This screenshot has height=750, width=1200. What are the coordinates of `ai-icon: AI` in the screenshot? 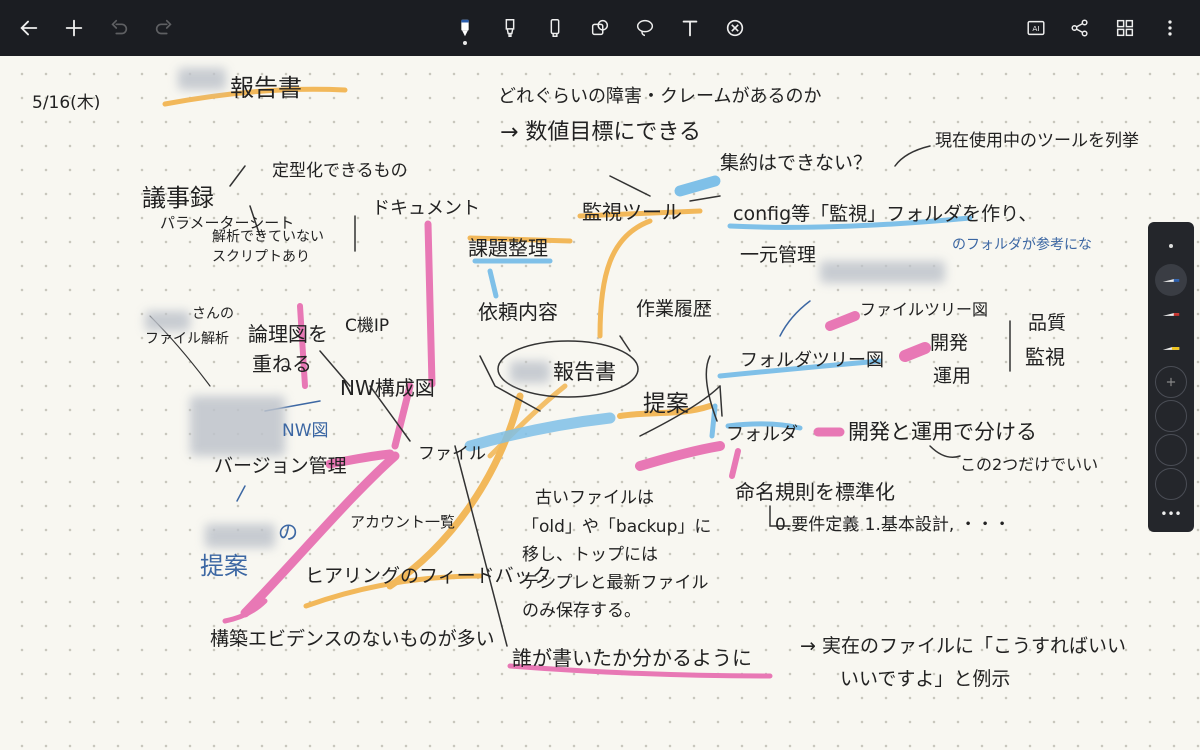 It's located at (1036, 28).